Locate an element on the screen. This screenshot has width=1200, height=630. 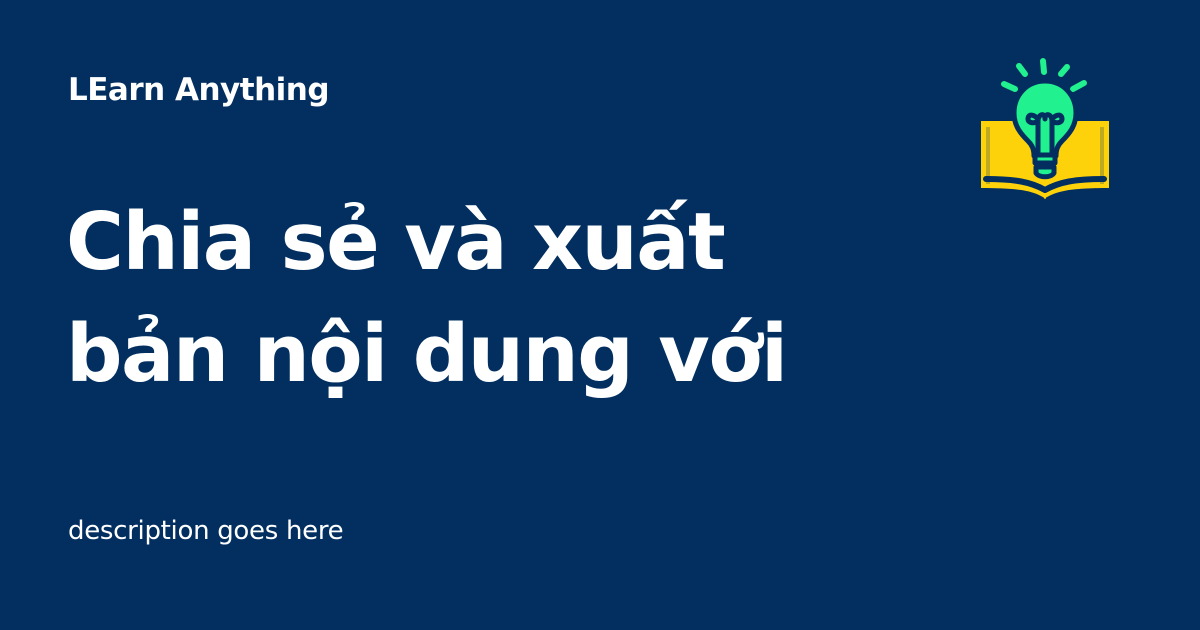
headline-line-2: bản nội dung với is located at coordinates (427, 354).